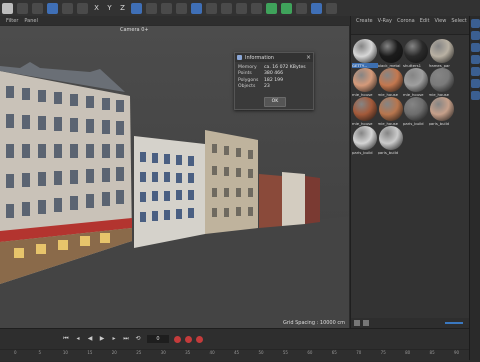 The image size is (480, 362). I want to click on light-icon, so click(271, 8).